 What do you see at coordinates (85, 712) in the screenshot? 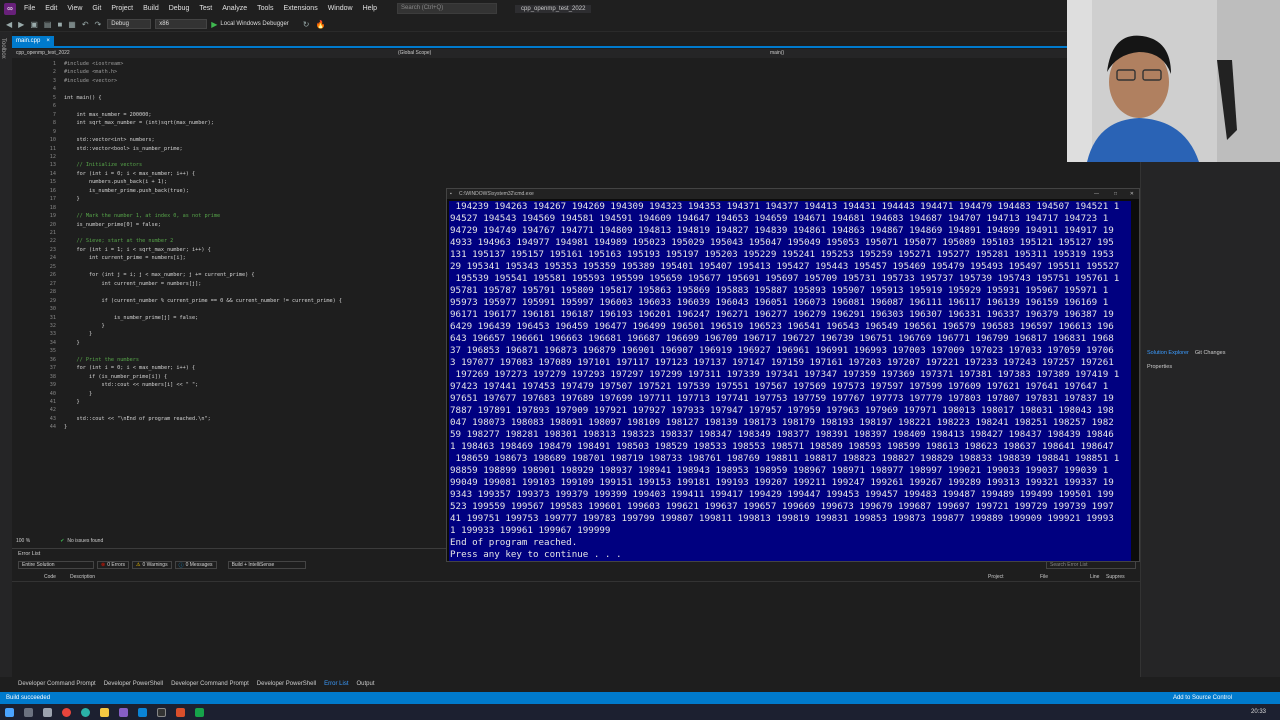
I see `edge-icon` at bounding box center [85, 712].